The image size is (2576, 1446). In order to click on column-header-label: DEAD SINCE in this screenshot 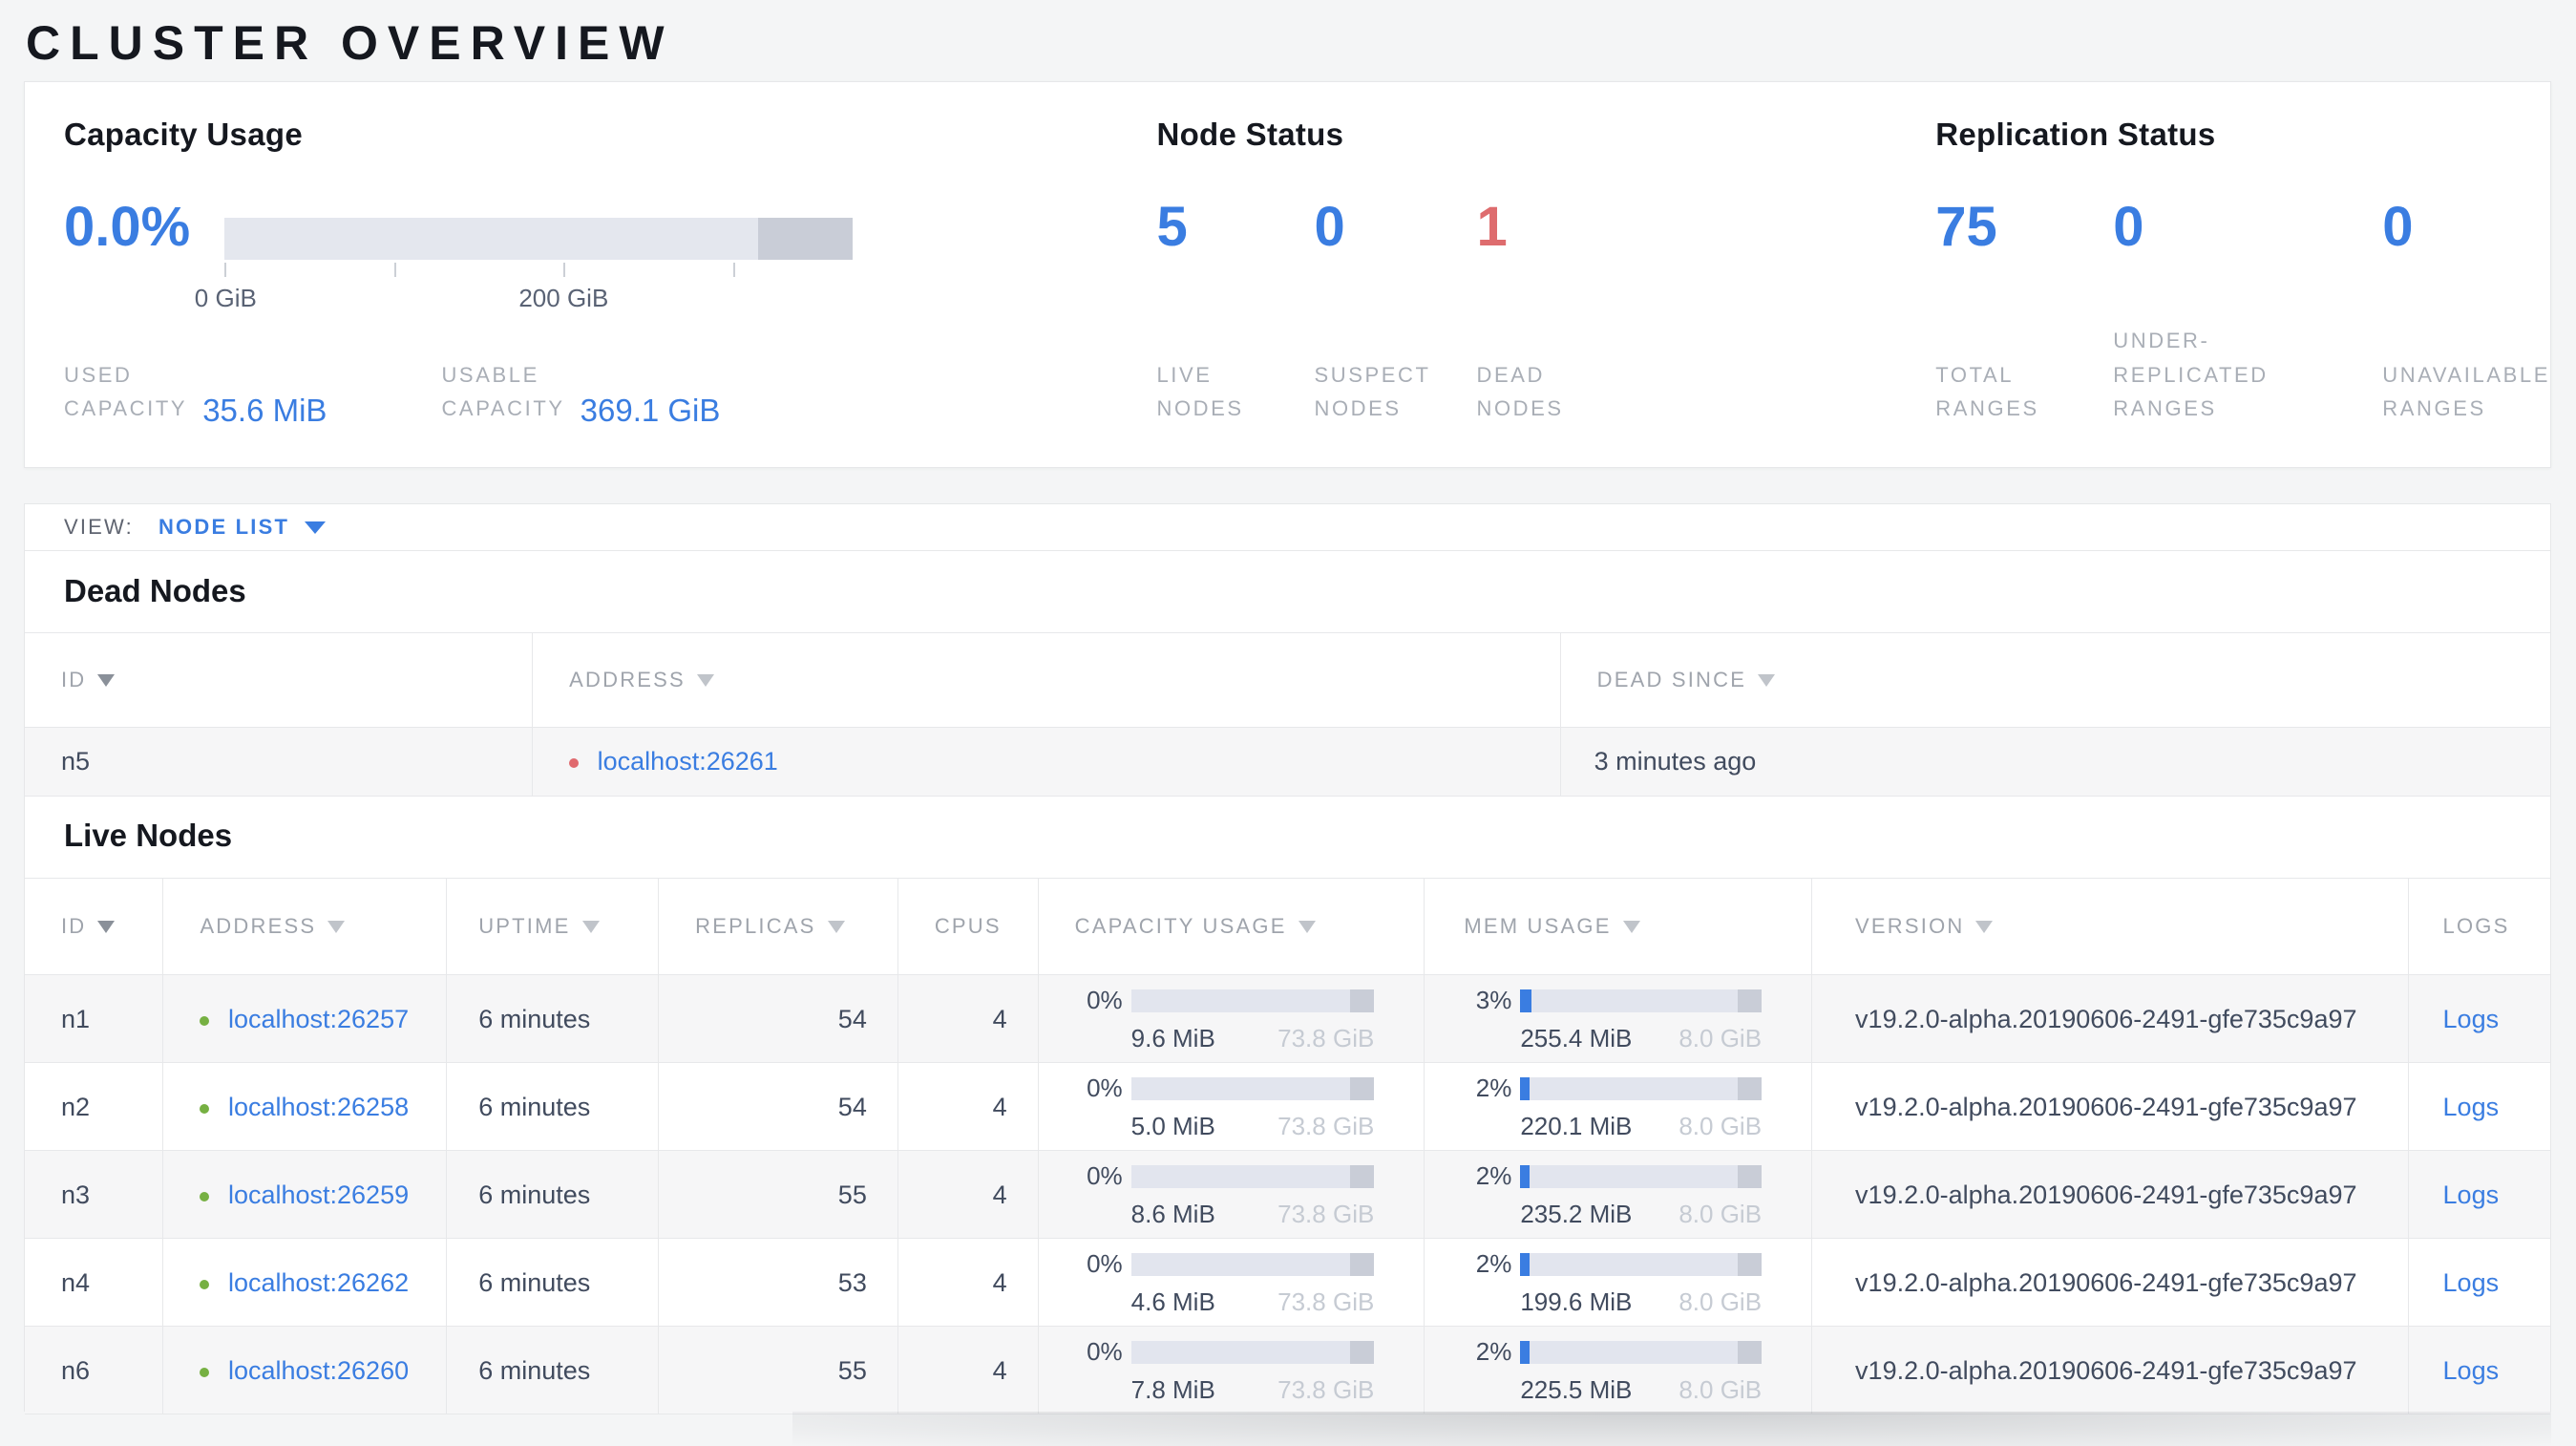, I will do `click(1671, 679)`.